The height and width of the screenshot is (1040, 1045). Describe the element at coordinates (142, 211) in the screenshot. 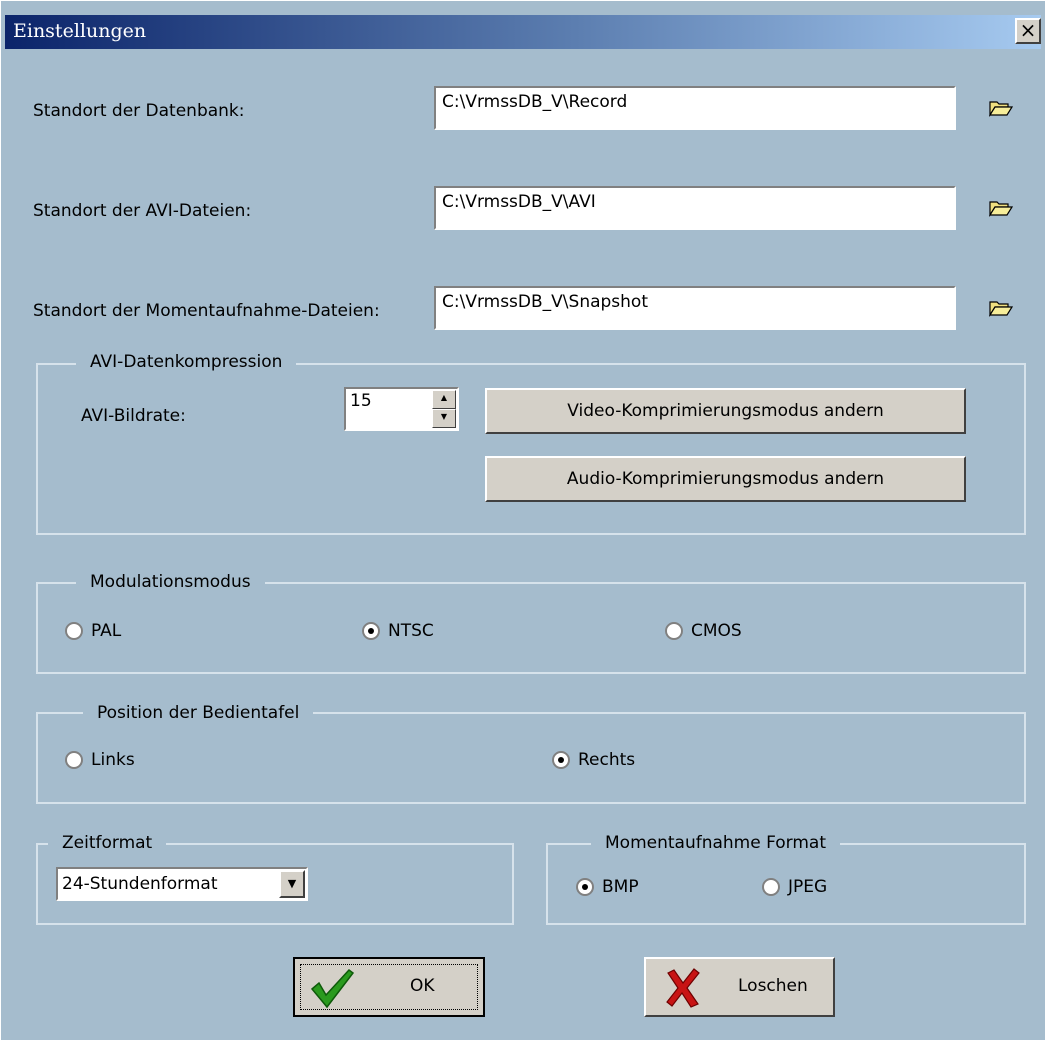

I see `avi-path-label: Standort der AVI-Dateien:` at that location.